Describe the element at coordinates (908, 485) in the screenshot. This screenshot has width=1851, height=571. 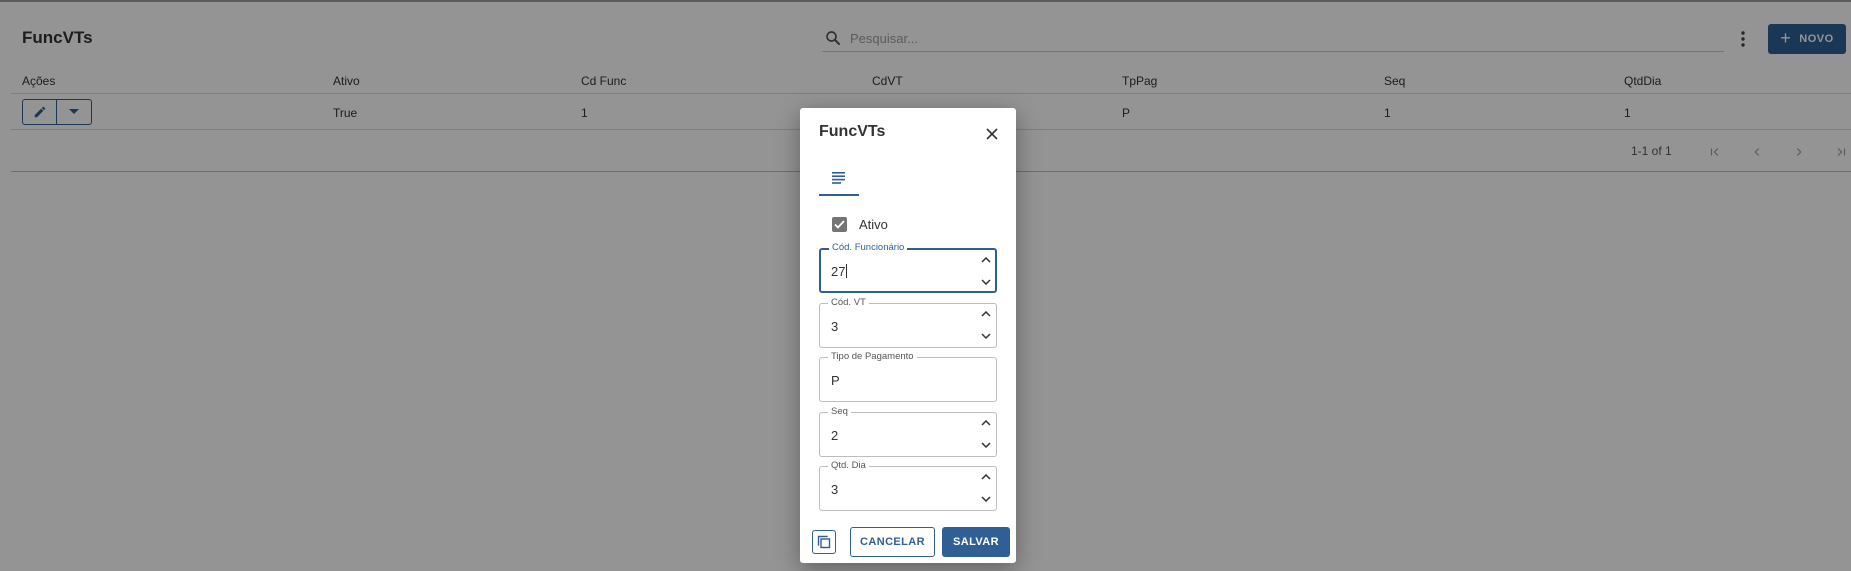
I see `qtd-dia-field: Qtd. Dia 3` at that location.